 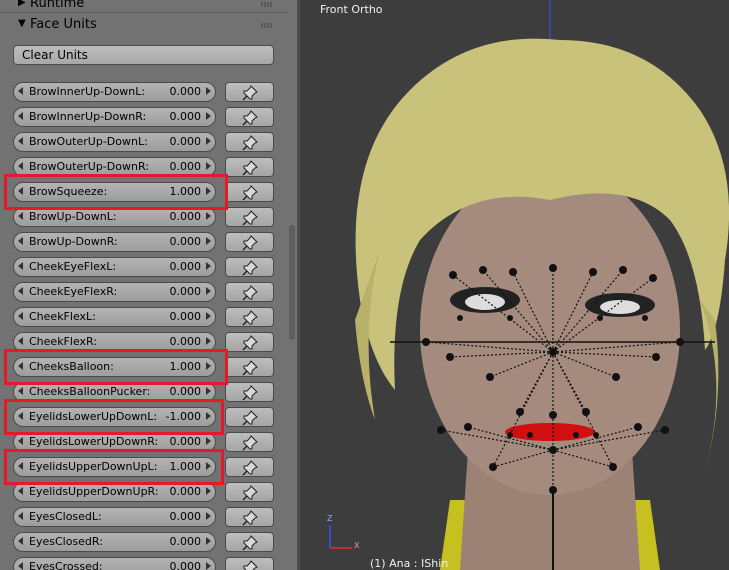 I want to click on face-unit-value-field: EyesClosedL: 0.000, so click(x=114, y=517).